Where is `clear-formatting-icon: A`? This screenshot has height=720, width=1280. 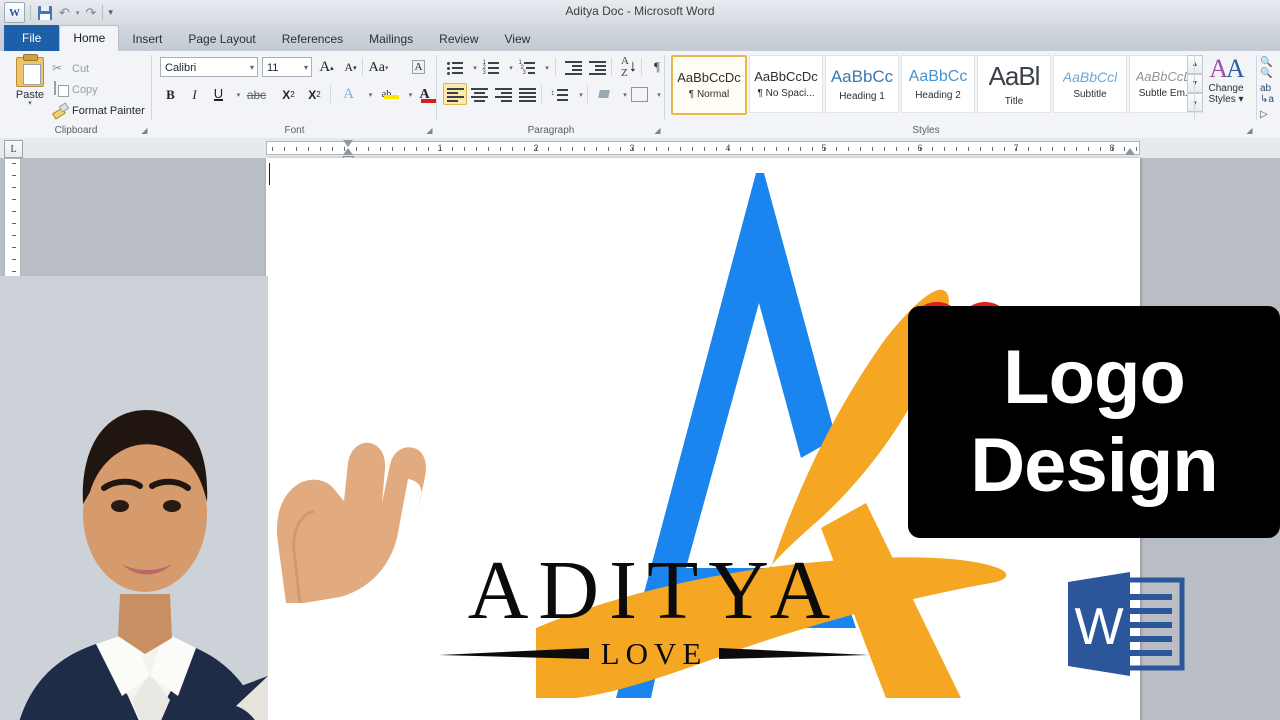 clear-formatting-icon: A is located at coordinates (418, 66).